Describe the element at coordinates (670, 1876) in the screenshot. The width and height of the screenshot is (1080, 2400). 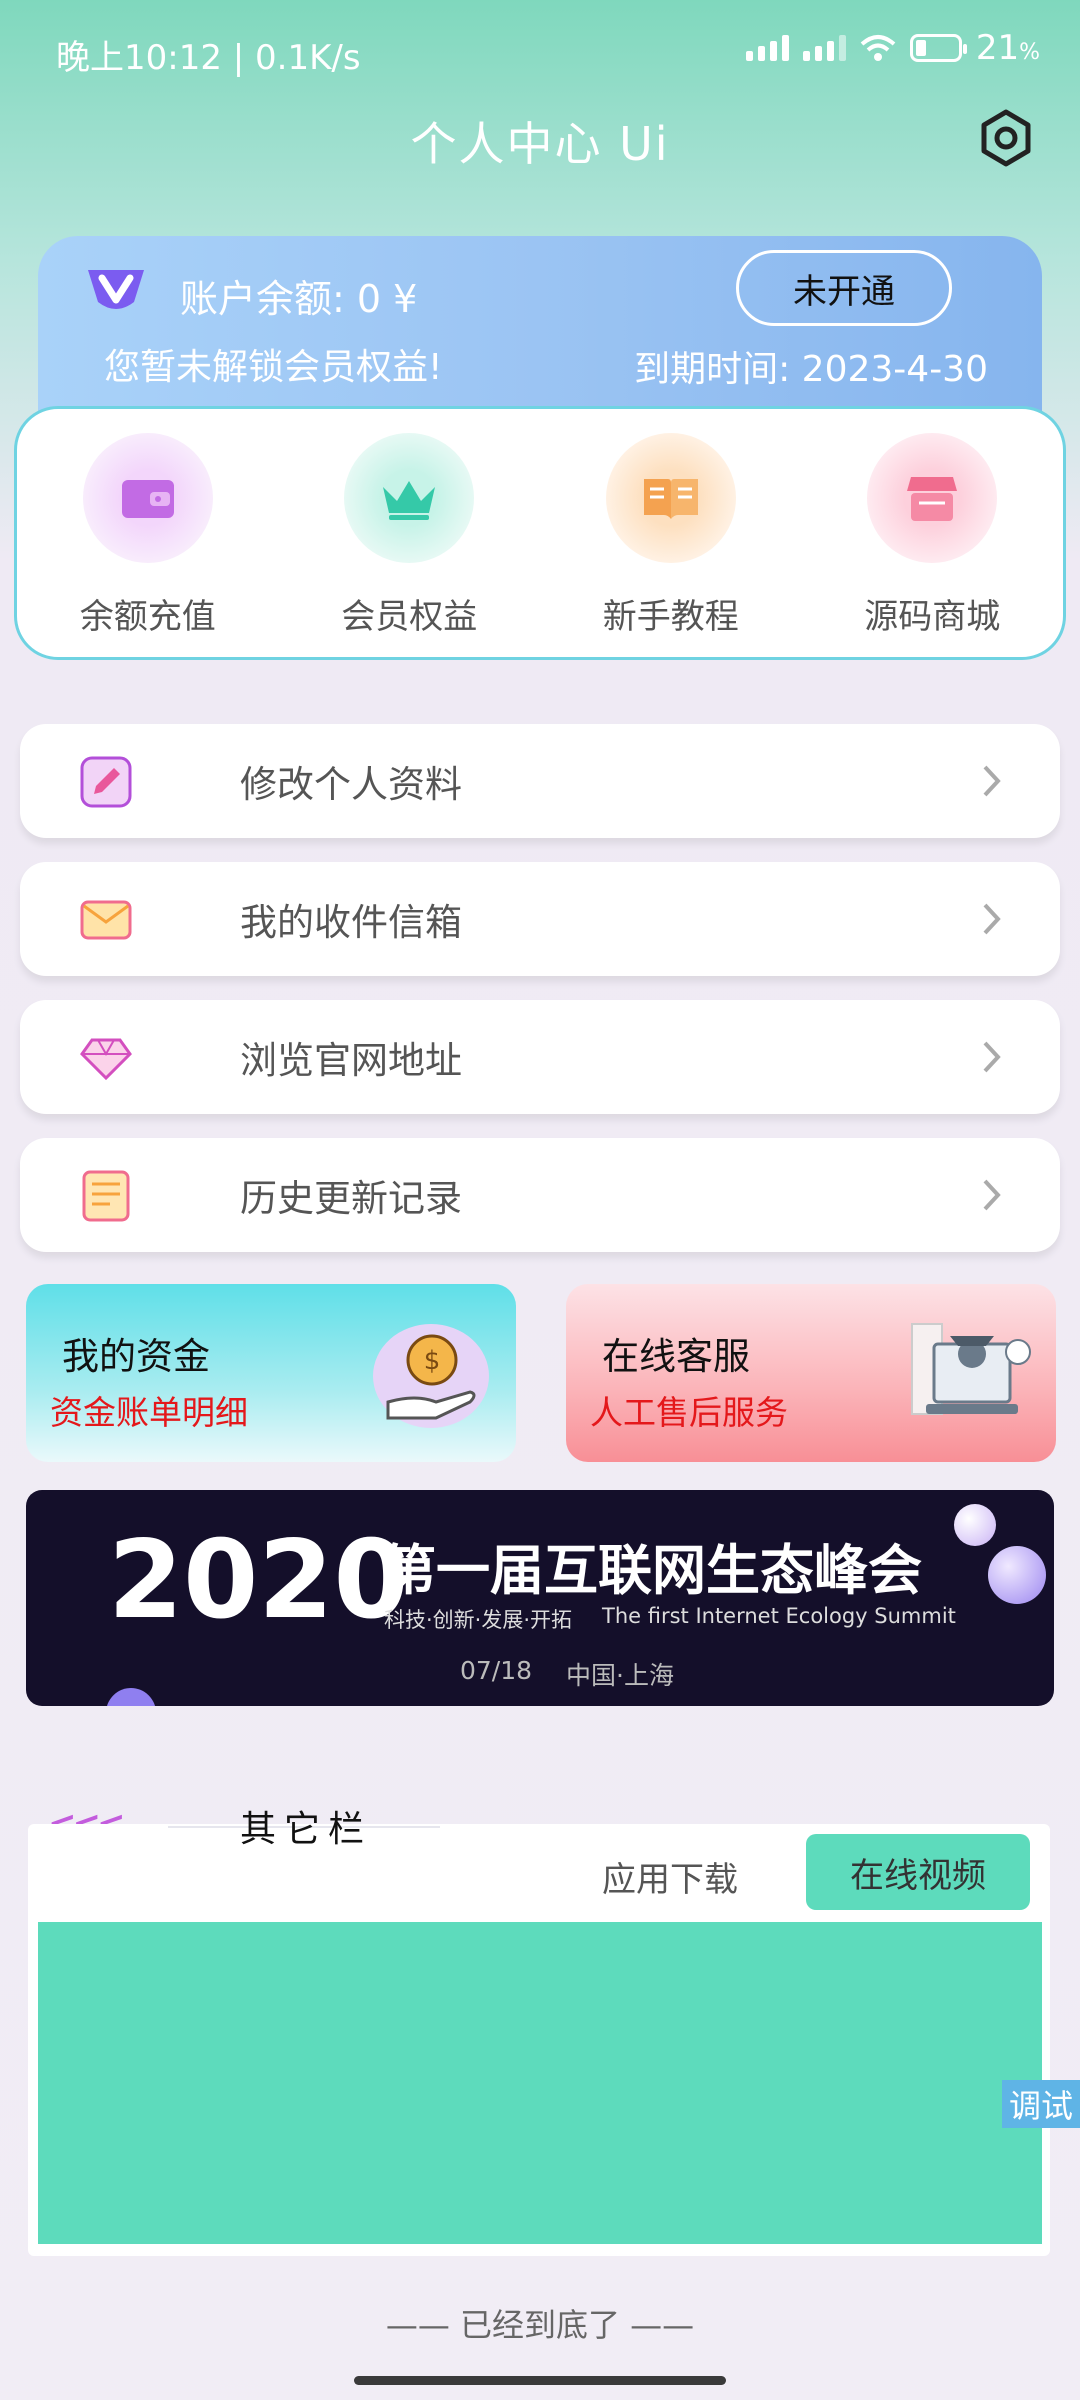
I see `tab-app-download: 应用下载` at that location.